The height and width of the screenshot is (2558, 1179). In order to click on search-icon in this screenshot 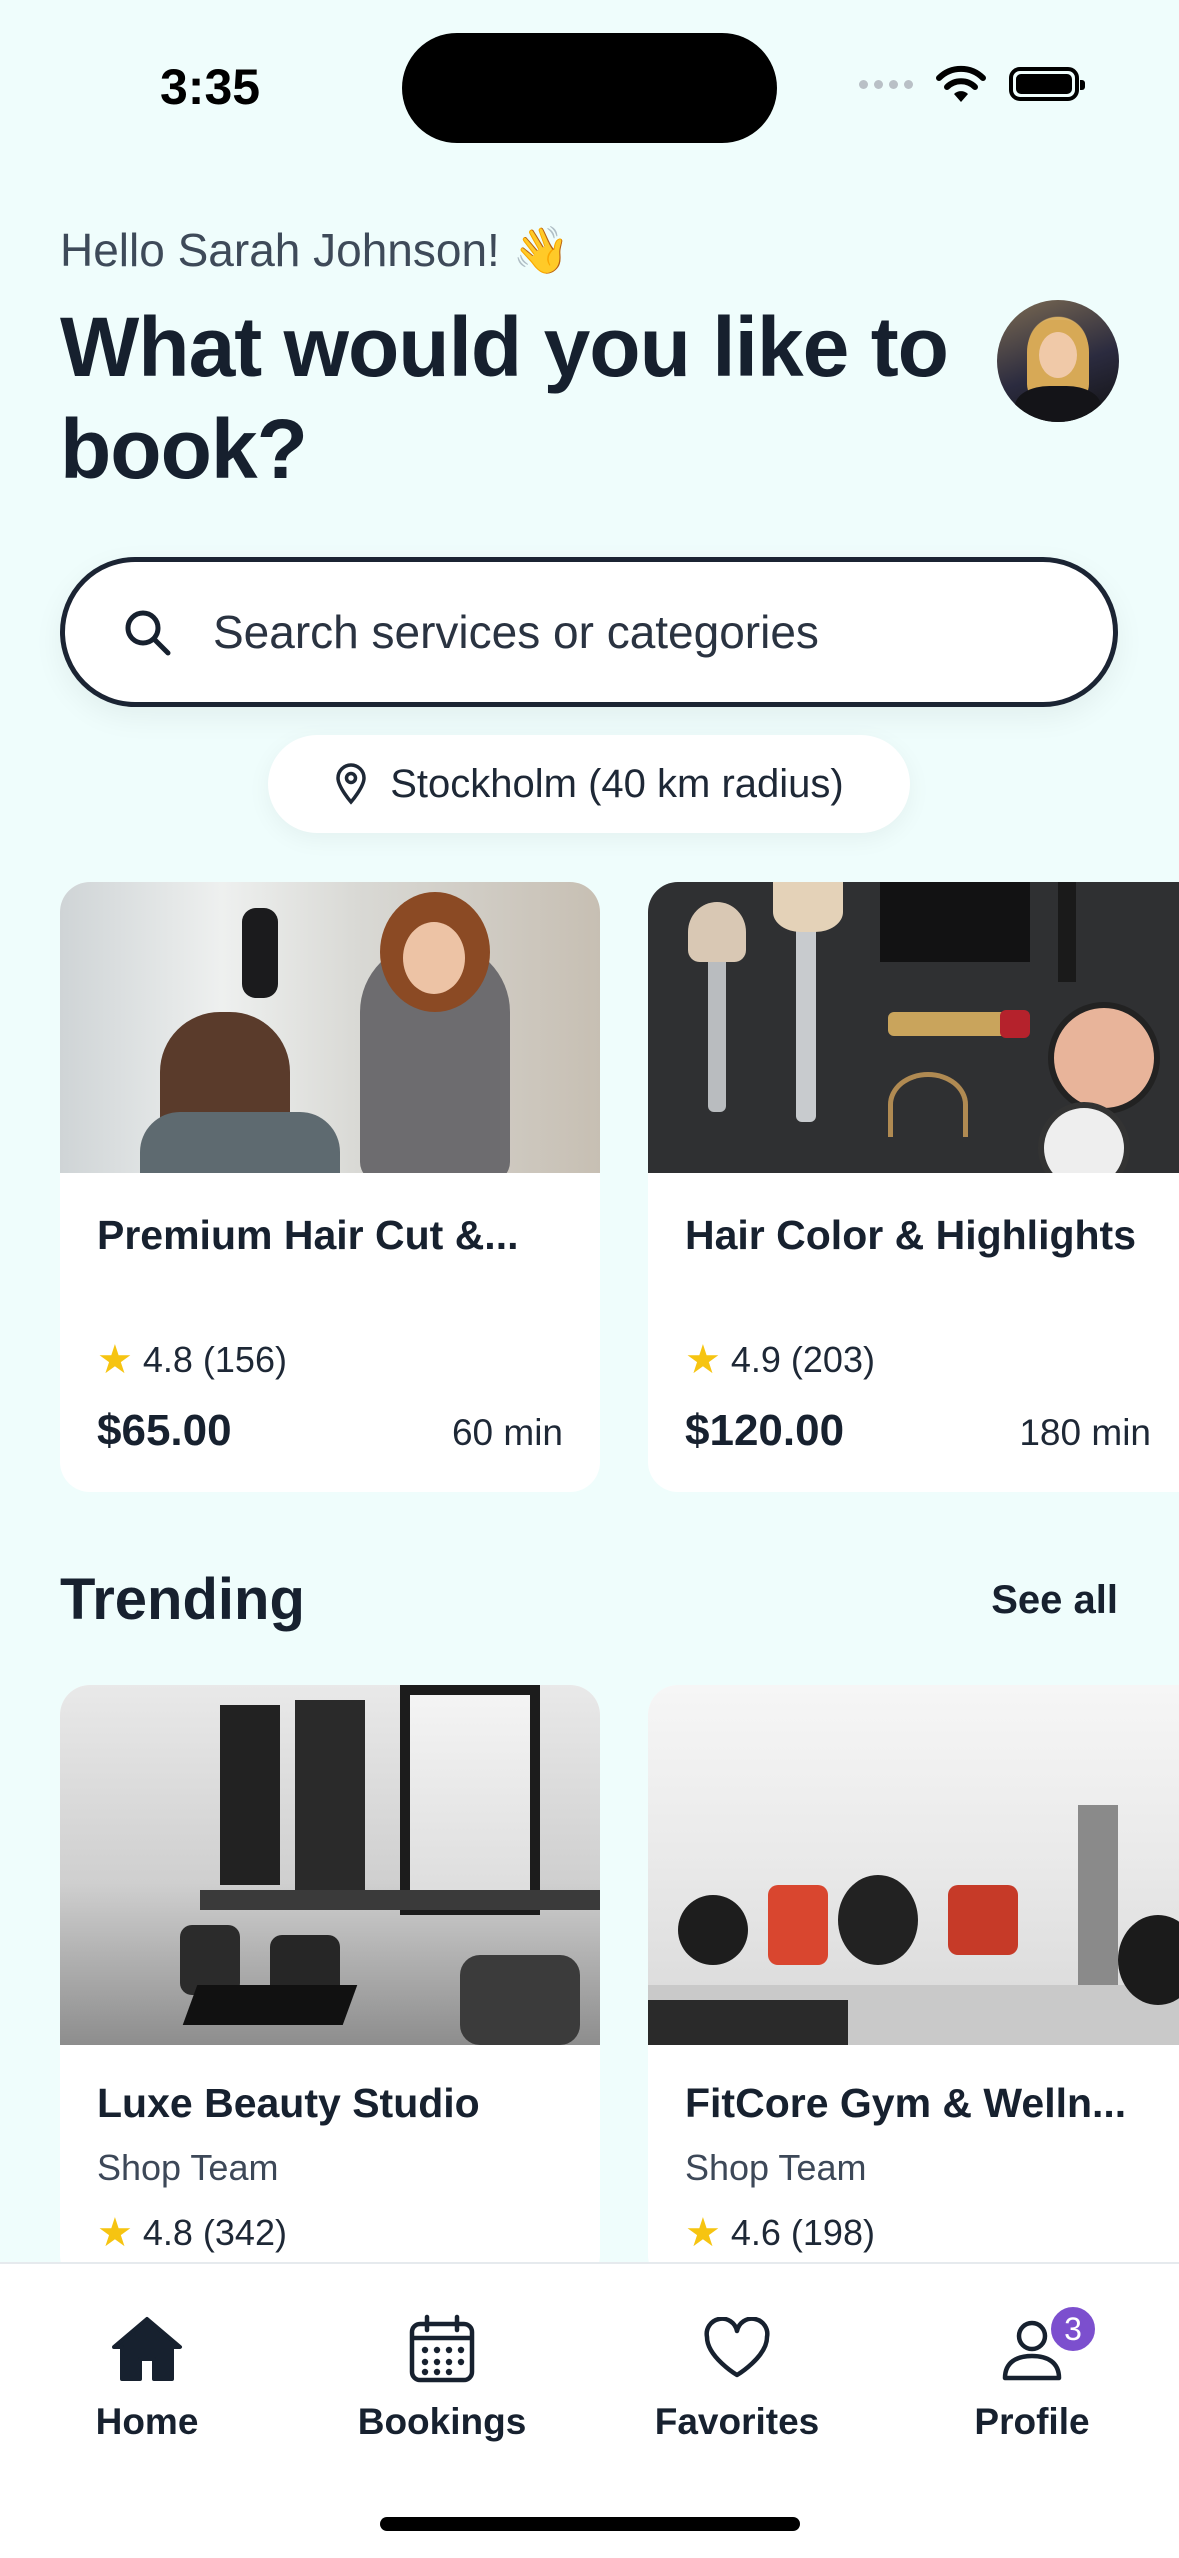, I will do `click(147, 632)`.